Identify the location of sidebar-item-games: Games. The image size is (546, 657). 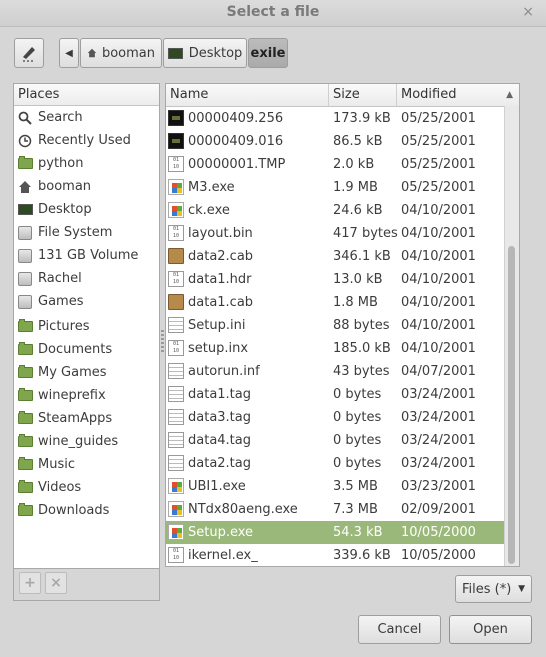
(86, 301).